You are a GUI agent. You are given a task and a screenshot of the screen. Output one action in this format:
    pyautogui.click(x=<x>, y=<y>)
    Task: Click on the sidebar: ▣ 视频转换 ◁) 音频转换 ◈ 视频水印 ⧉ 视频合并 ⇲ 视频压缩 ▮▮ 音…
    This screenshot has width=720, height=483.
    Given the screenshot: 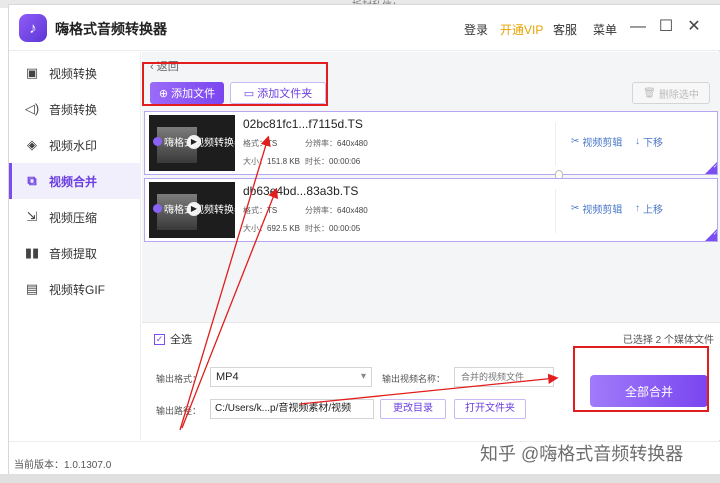 What is the action you would take?
    pyautogui.click(x=75, y=246)
    